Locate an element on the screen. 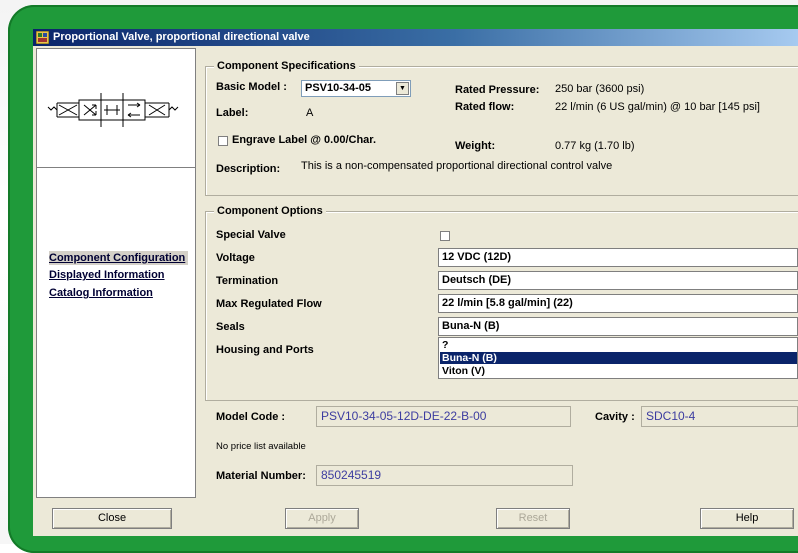 Image resolution: width=798 pixels, height=553 pixels. rated-pressure-value: 250 bar (3600 psi) is located at coordinates (600, 89).